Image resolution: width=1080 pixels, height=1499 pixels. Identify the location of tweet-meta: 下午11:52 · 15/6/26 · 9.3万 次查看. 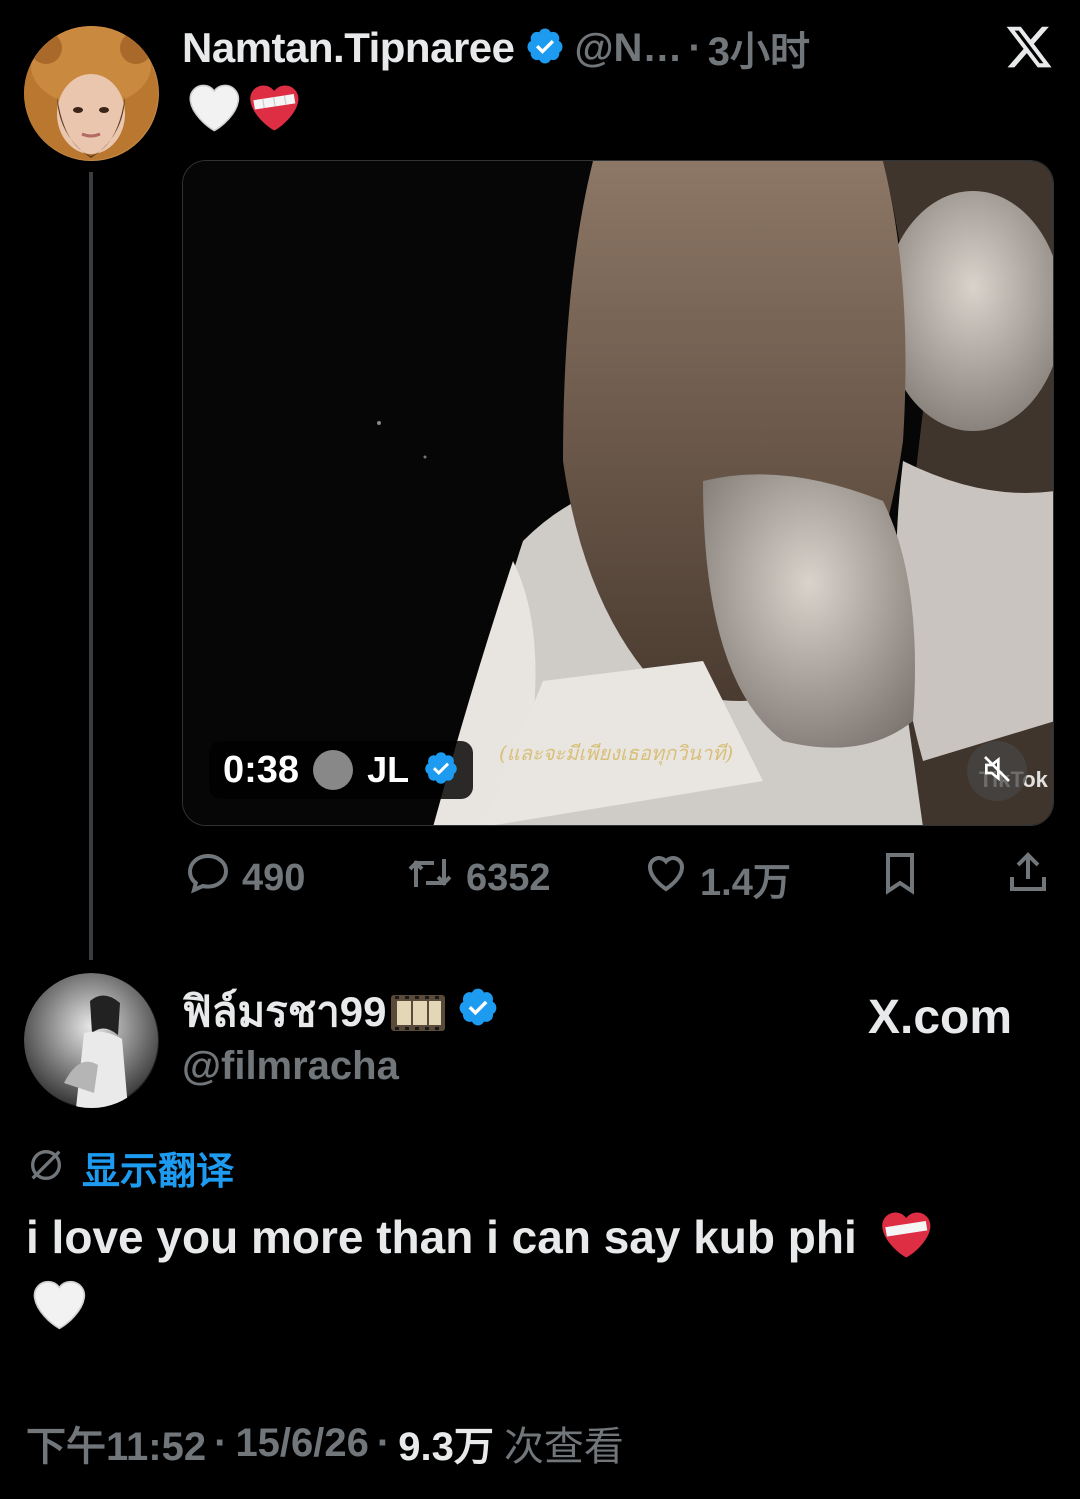
(325, 1443).